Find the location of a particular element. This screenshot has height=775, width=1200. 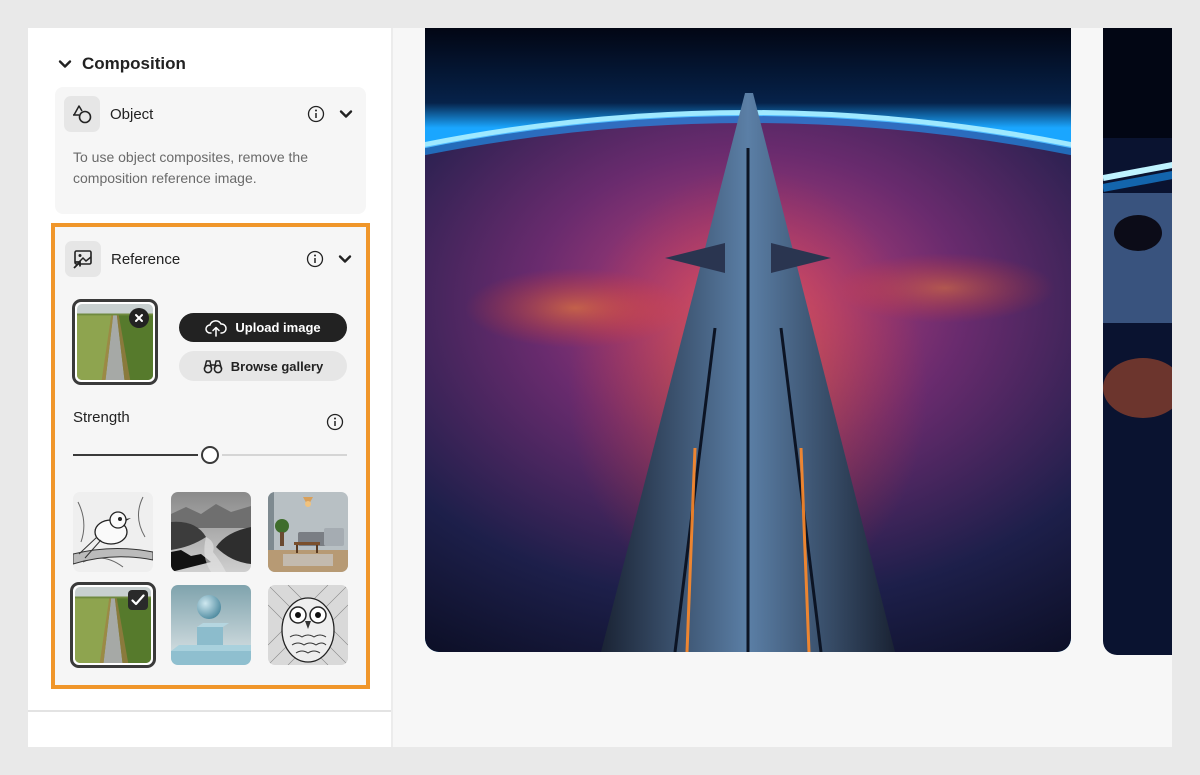

composition-section-toggle: Composition is located at coordinates (122, 64).